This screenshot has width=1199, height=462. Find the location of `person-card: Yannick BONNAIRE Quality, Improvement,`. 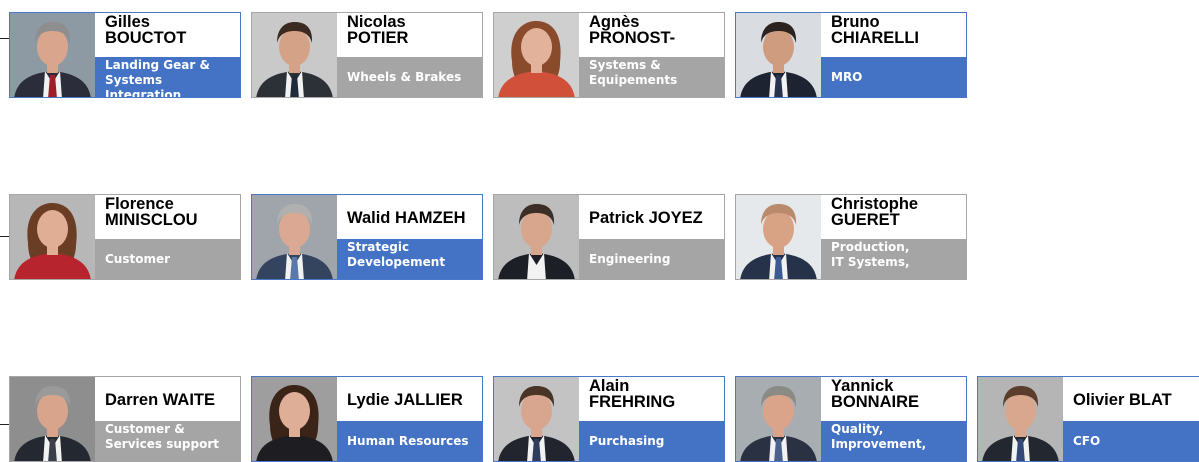

person-card: Yannick BONNAIRE Quality, Improvement, is located at coordinates (851, 419).